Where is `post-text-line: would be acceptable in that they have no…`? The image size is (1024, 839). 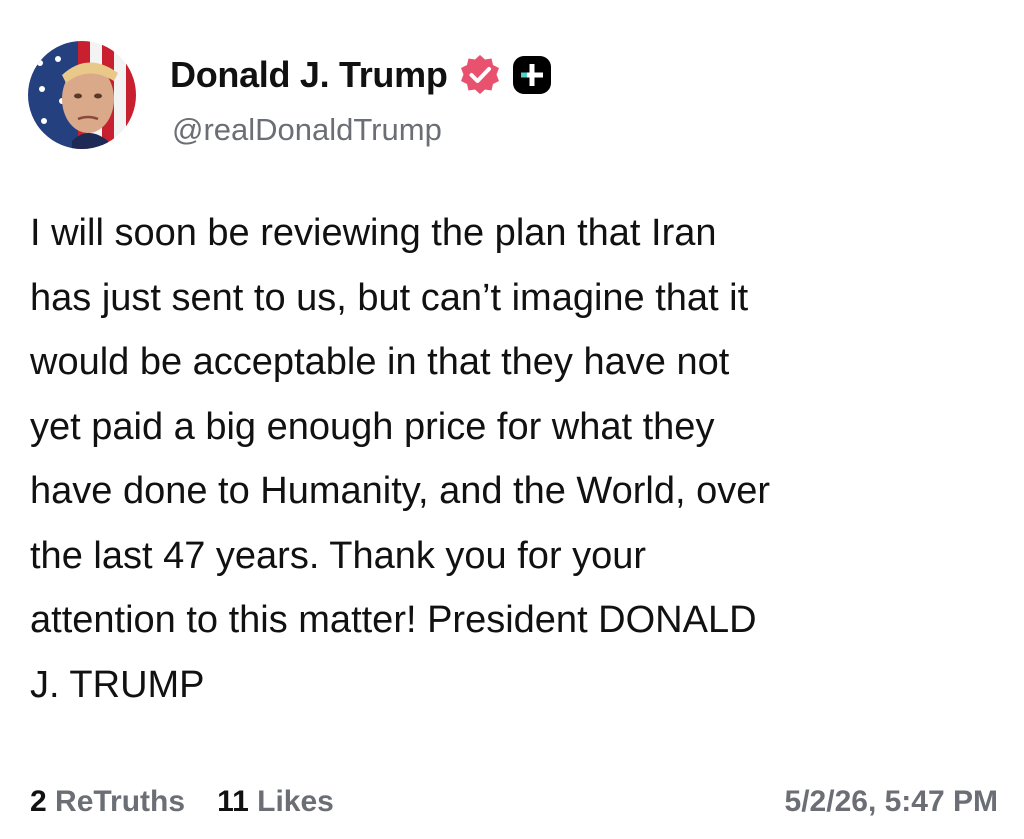
post-text-line: would be acceptable in that they have no… is located at coordinates (380, 362).